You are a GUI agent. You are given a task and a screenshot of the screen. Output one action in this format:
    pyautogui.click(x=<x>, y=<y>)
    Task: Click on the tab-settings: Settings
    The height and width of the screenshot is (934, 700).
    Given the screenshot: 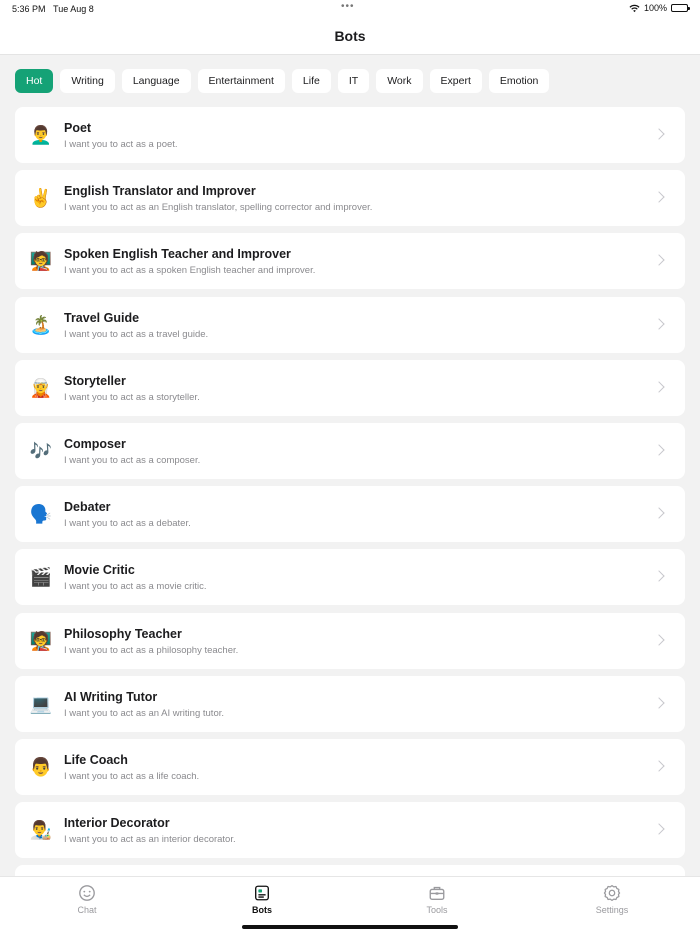 What is the action you would take?
    pyautogui.click(x=612, y=899)
    